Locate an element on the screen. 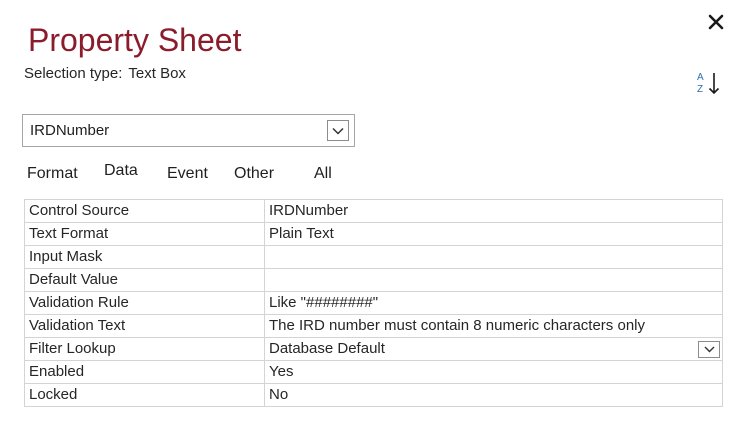 Image resolution: width=742 pixels, height=431 pixels. property-name: Enabled is located at coordinates (144, 372).